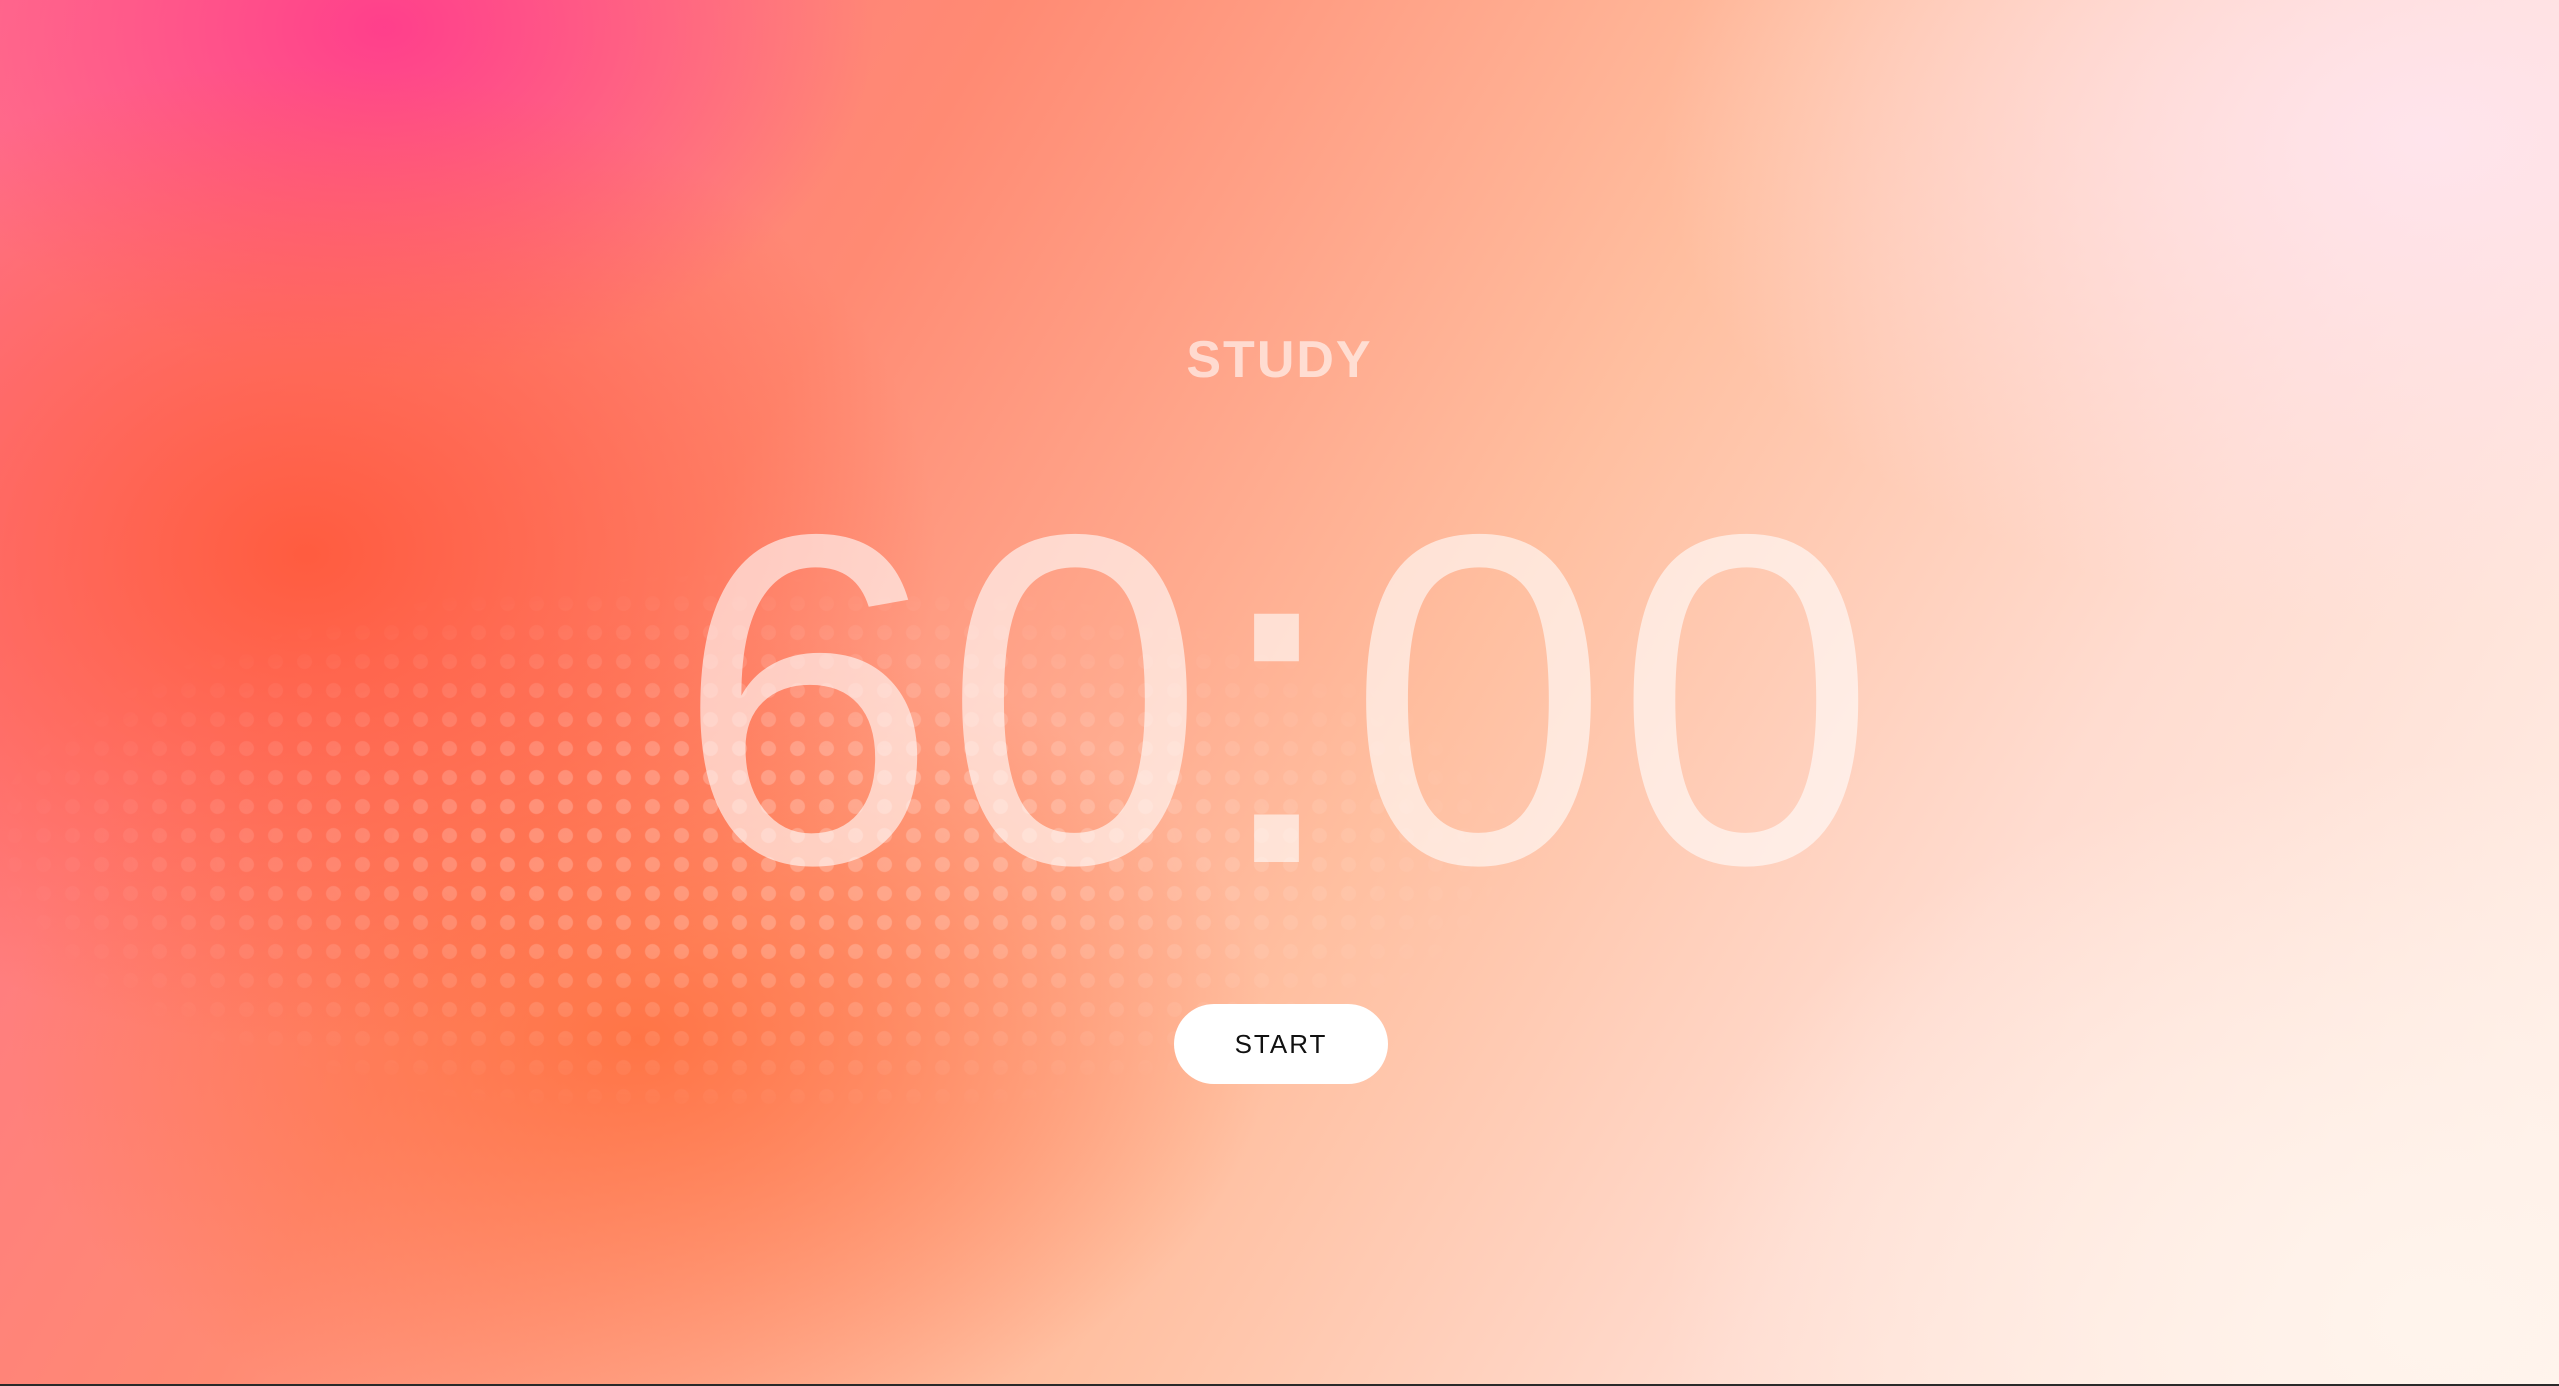 The image size is (2559, 1386). Describe the element at coordinates (1279, 360) in the screenshot. I see `mode-label: STUDY` at that location.